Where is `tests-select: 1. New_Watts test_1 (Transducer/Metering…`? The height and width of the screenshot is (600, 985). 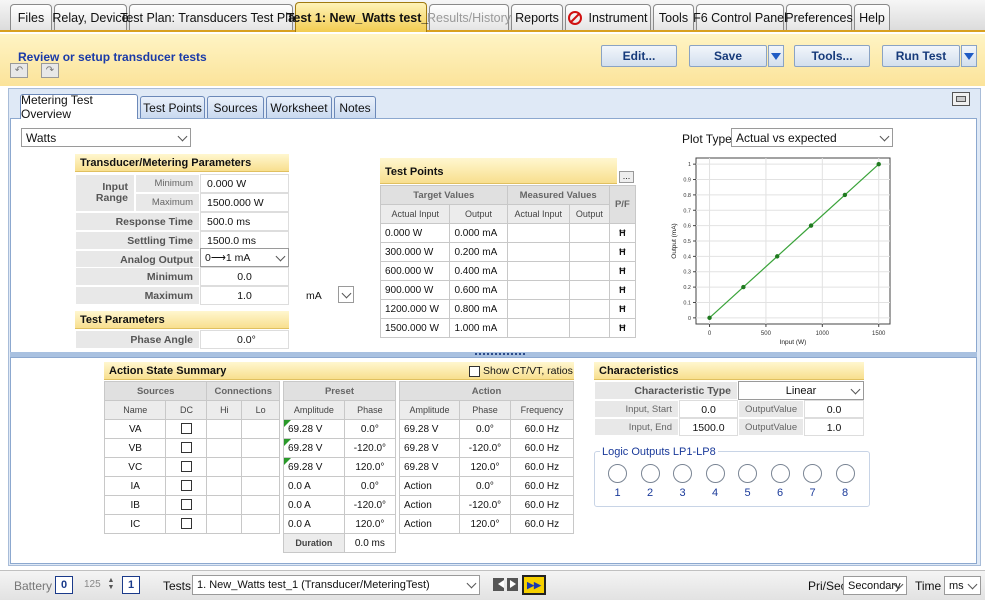
tests-select: 1. New_Watts test_1 (Transducer/Metering… is located at coordinates (336, 585).